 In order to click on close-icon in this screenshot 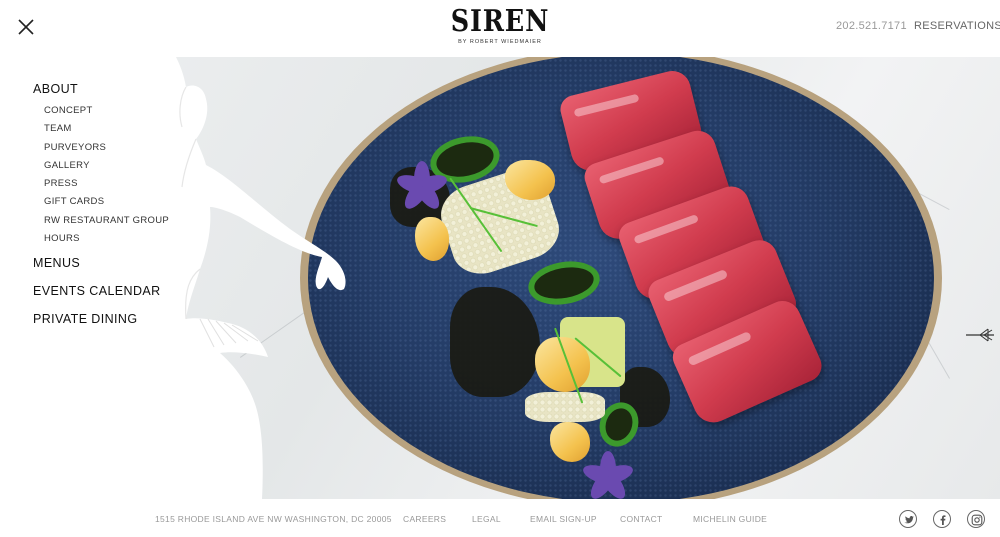, I will do `click(26, 27)`.